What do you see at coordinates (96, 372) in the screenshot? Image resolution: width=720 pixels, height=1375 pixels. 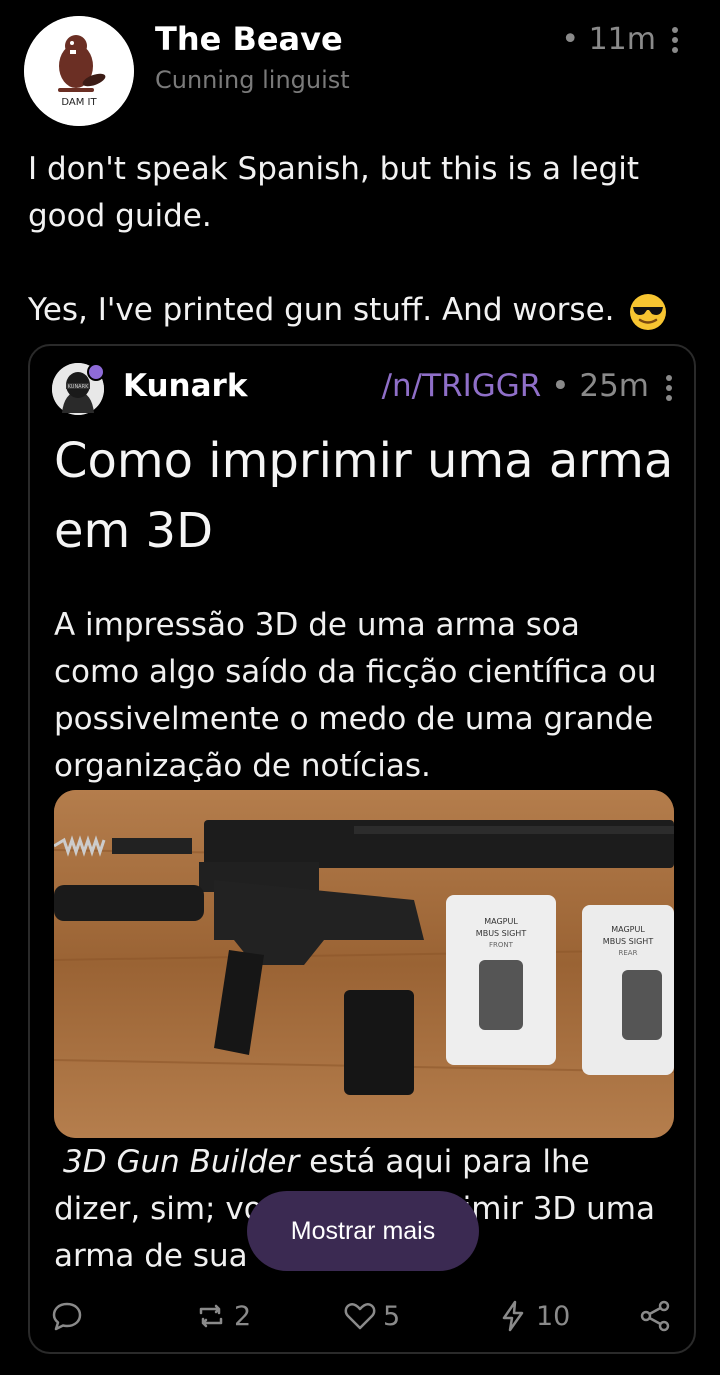 I see `verified-badge-icon` at bounding box center [96, 372].